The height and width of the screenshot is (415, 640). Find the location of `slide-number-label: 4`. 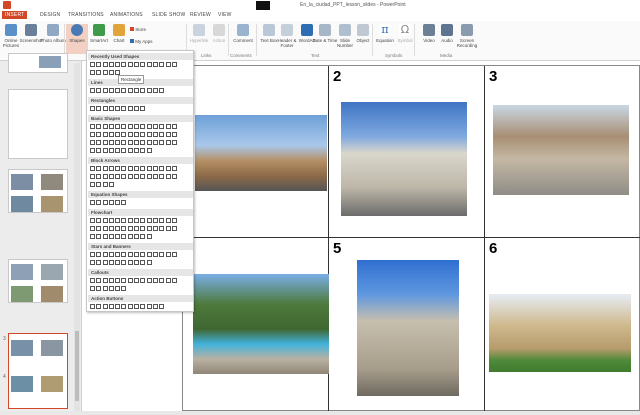

slide-number-label: 4 is located at coordinates (4, 377).